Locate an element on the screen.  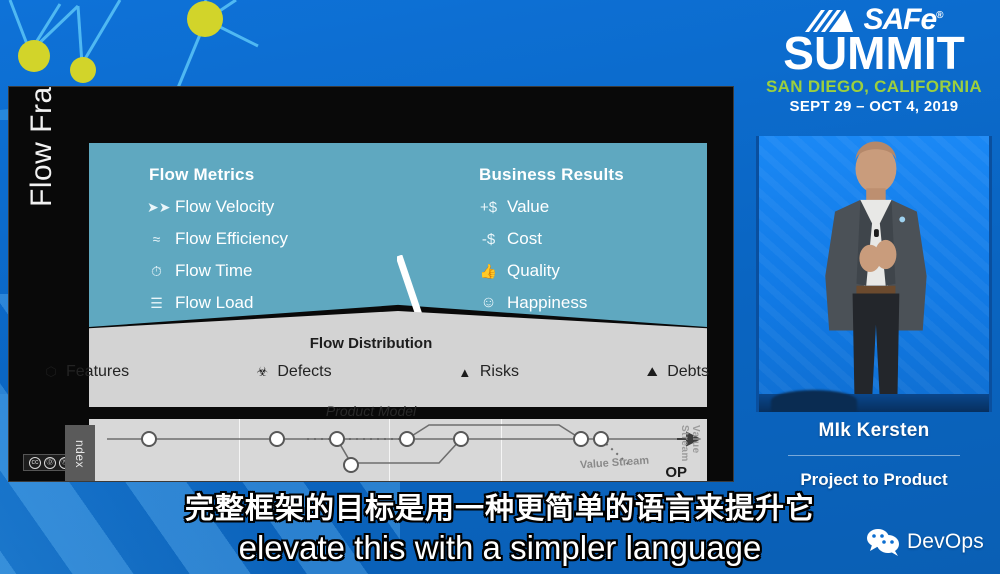
result-item-quality: 👍 Quality is located at coordinates (519, 271).